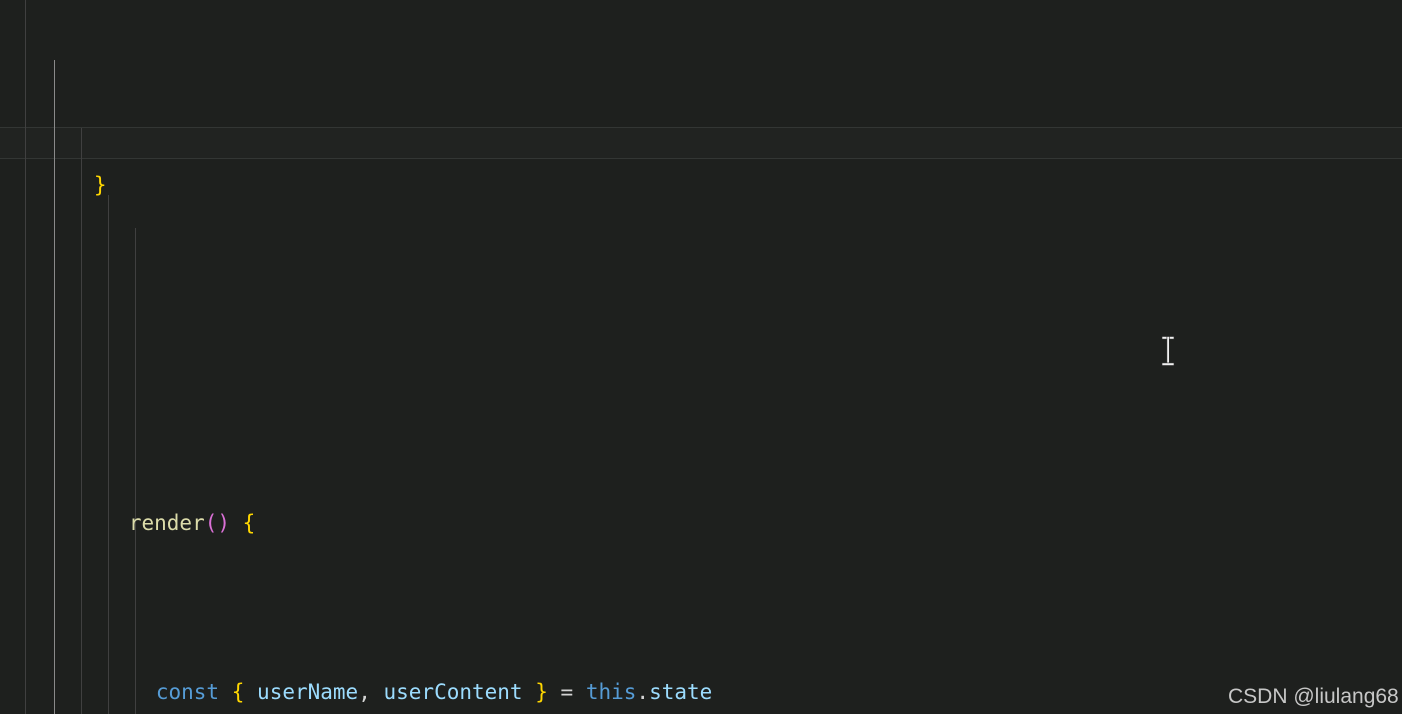 This screenshot has height=714, width=1402. I want to click on code-line, so click(624, 321).